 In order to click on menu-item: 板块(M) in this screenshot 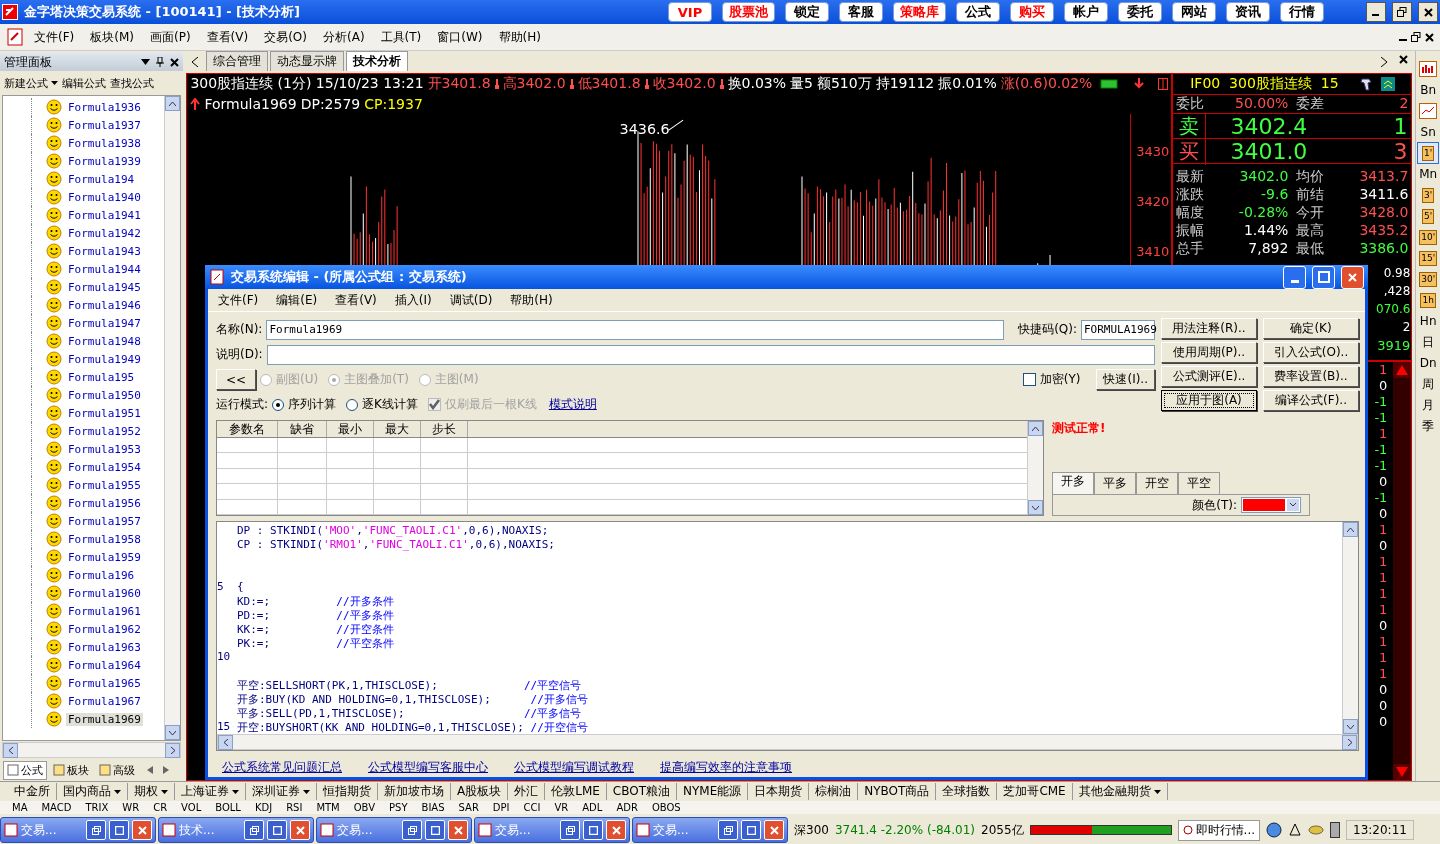, I will do `click(112, 37)`.